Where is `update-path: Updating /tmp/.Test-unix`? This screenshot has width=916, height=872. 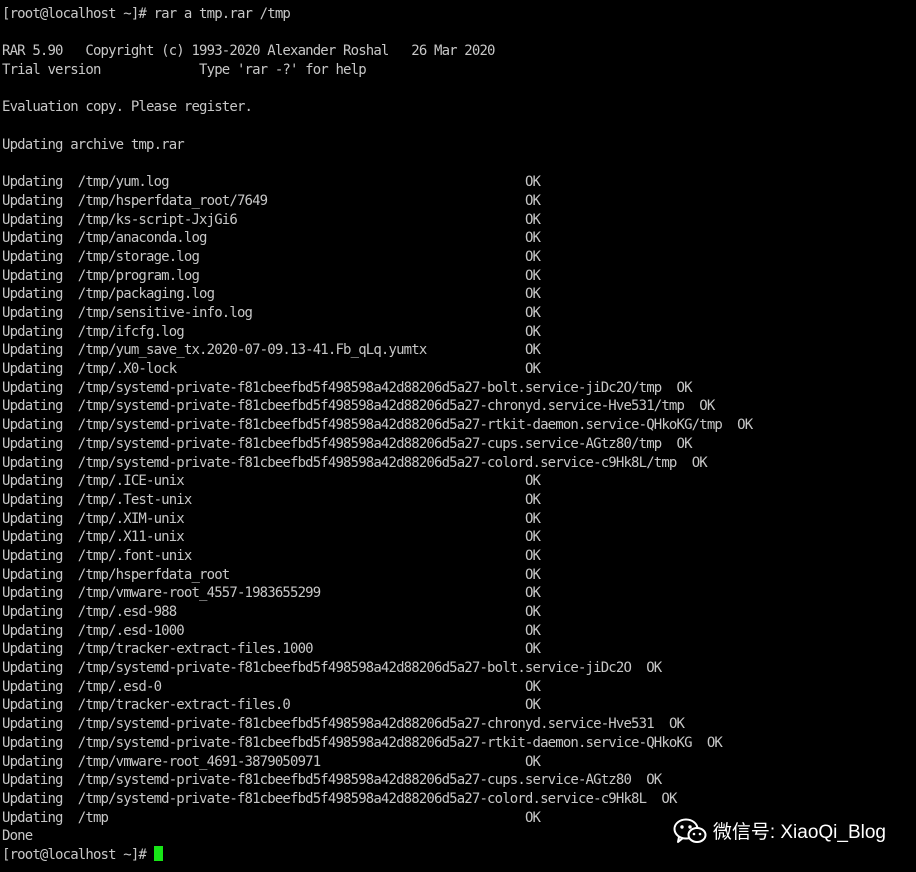 update-path: Updating /tmp/.Test-unix is located at coordinates (97, 499).